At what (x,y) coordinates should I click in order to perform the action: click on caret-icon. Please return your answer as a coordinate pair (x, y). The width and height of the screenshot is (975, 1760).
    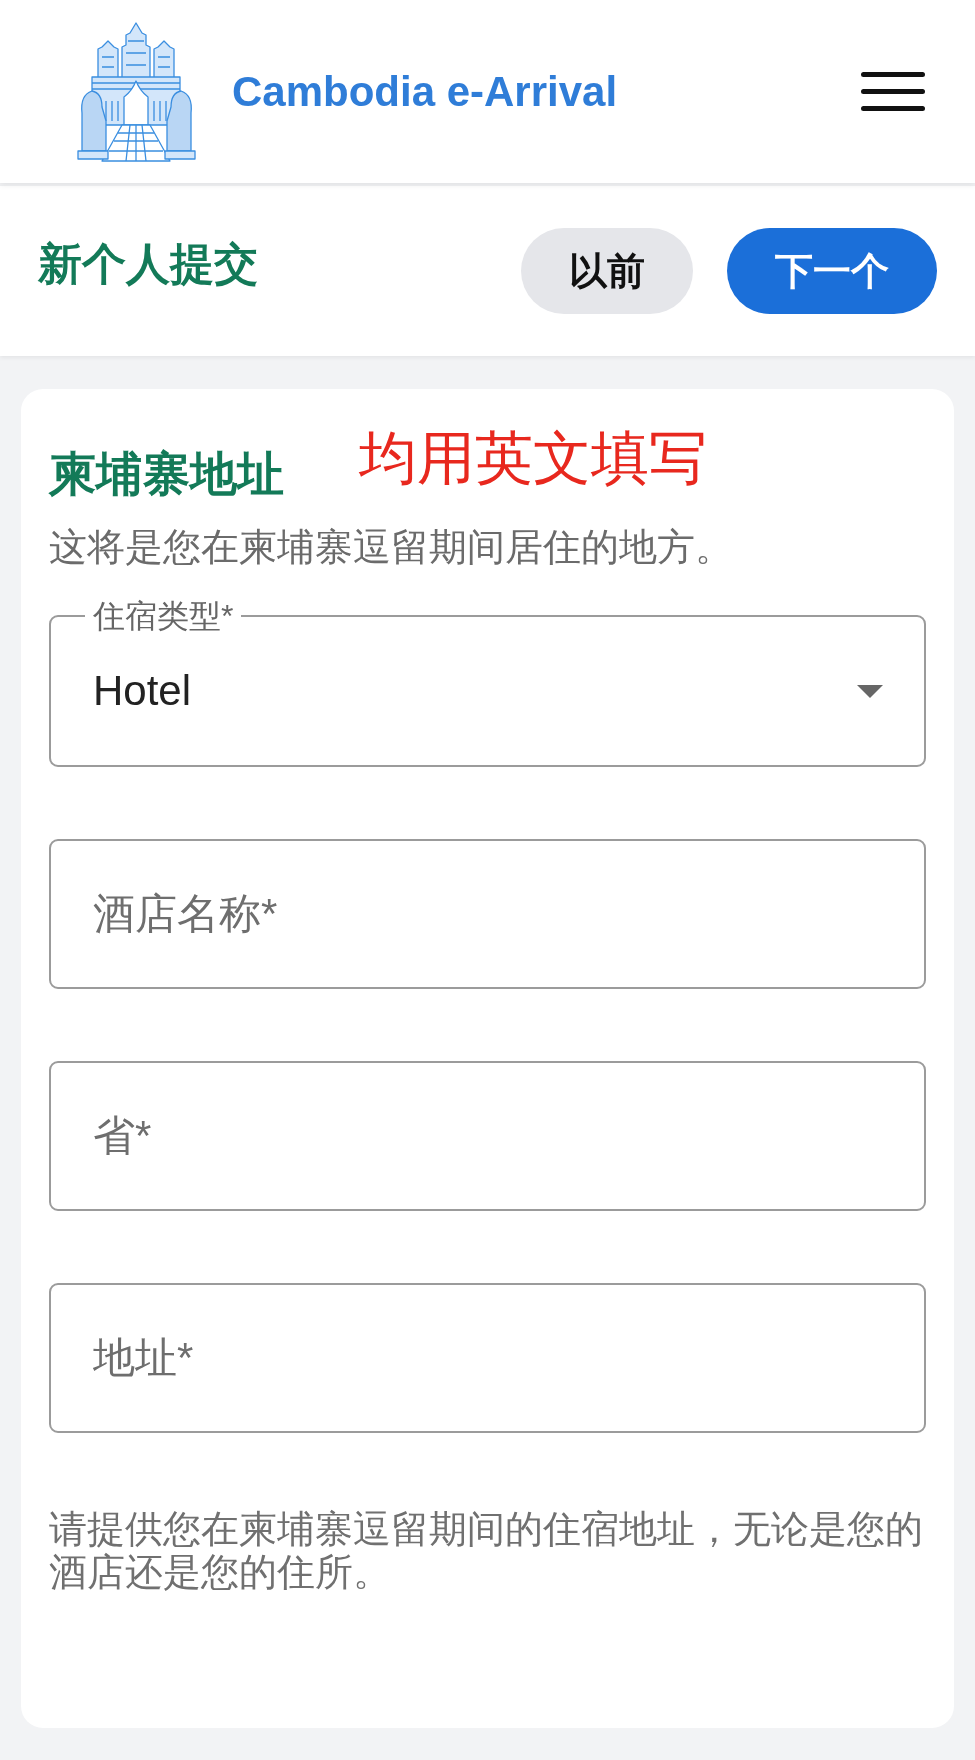
    Looking at the image, I should click on (870, 691).